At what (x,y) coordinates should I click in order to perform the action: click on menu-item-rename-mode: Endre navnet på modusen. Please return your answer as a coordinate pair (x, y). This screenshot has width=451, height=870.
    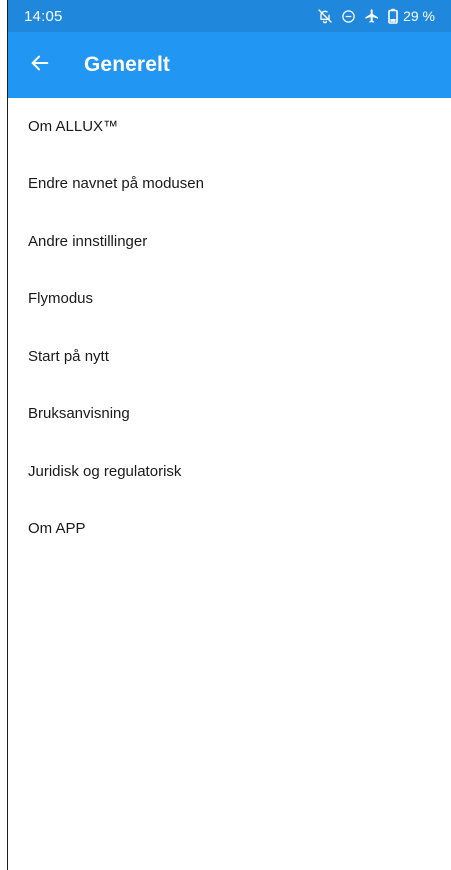
    Looking at the image, I should click on (229, 184).